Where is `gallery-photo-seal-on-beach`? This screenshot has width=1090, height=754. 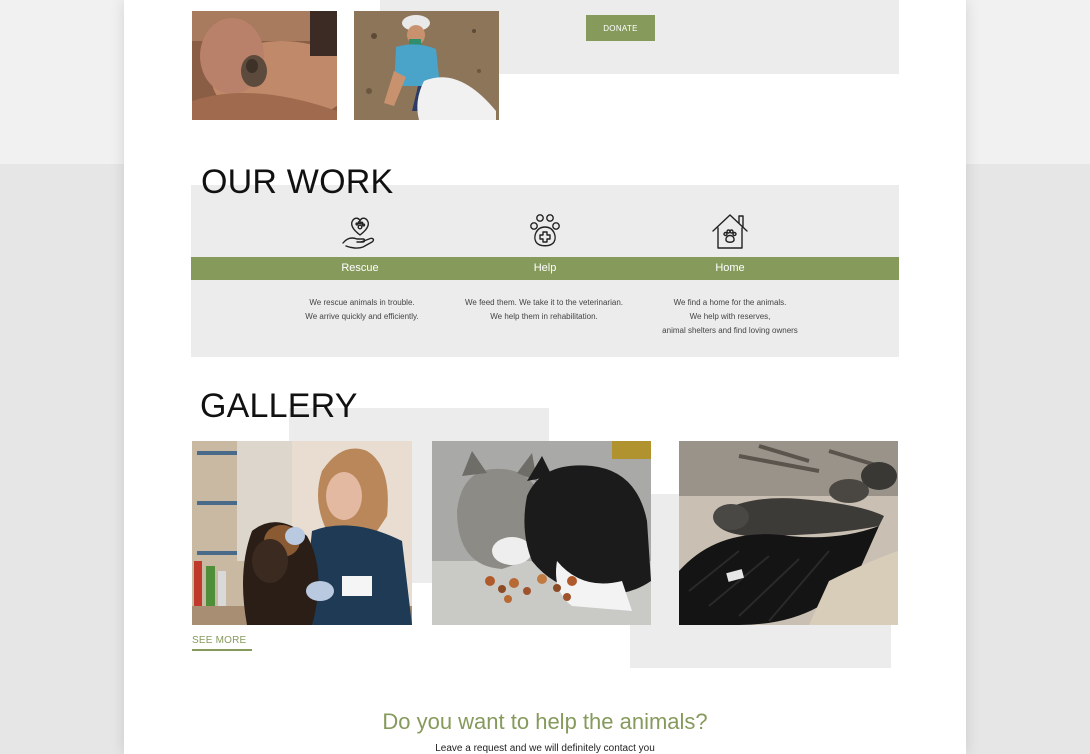 gallery-photo-seal-on-beach is located at coordinates (788, 533).